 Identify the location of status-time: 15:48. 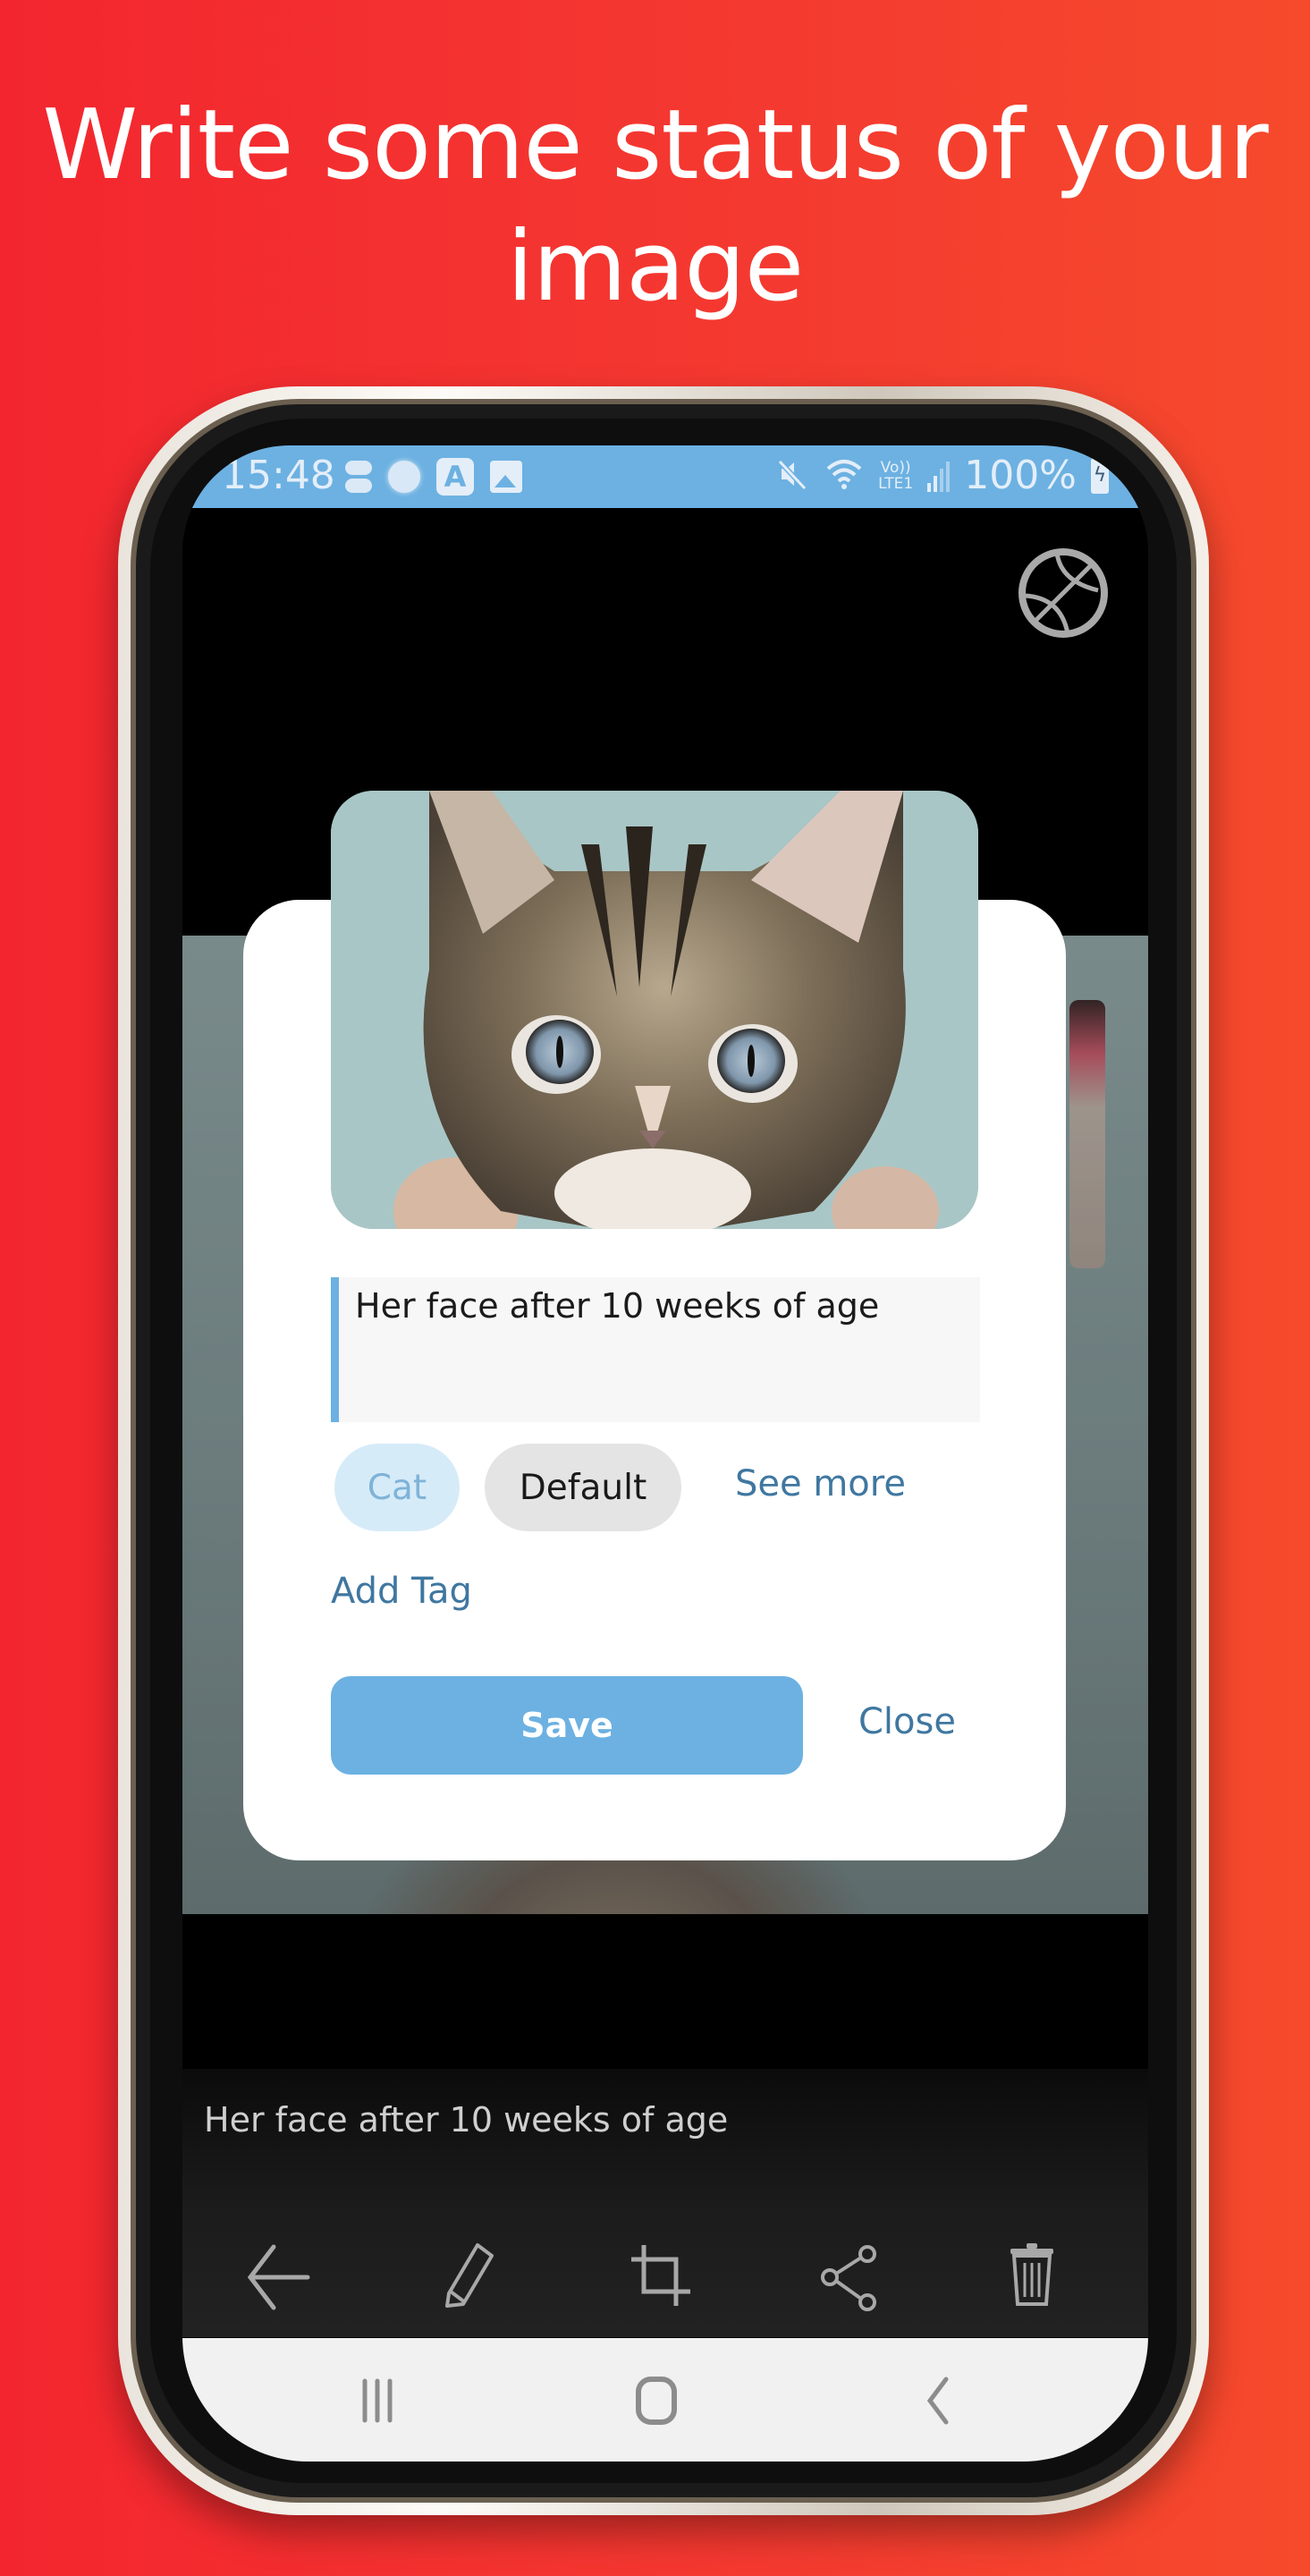
(278, 475).